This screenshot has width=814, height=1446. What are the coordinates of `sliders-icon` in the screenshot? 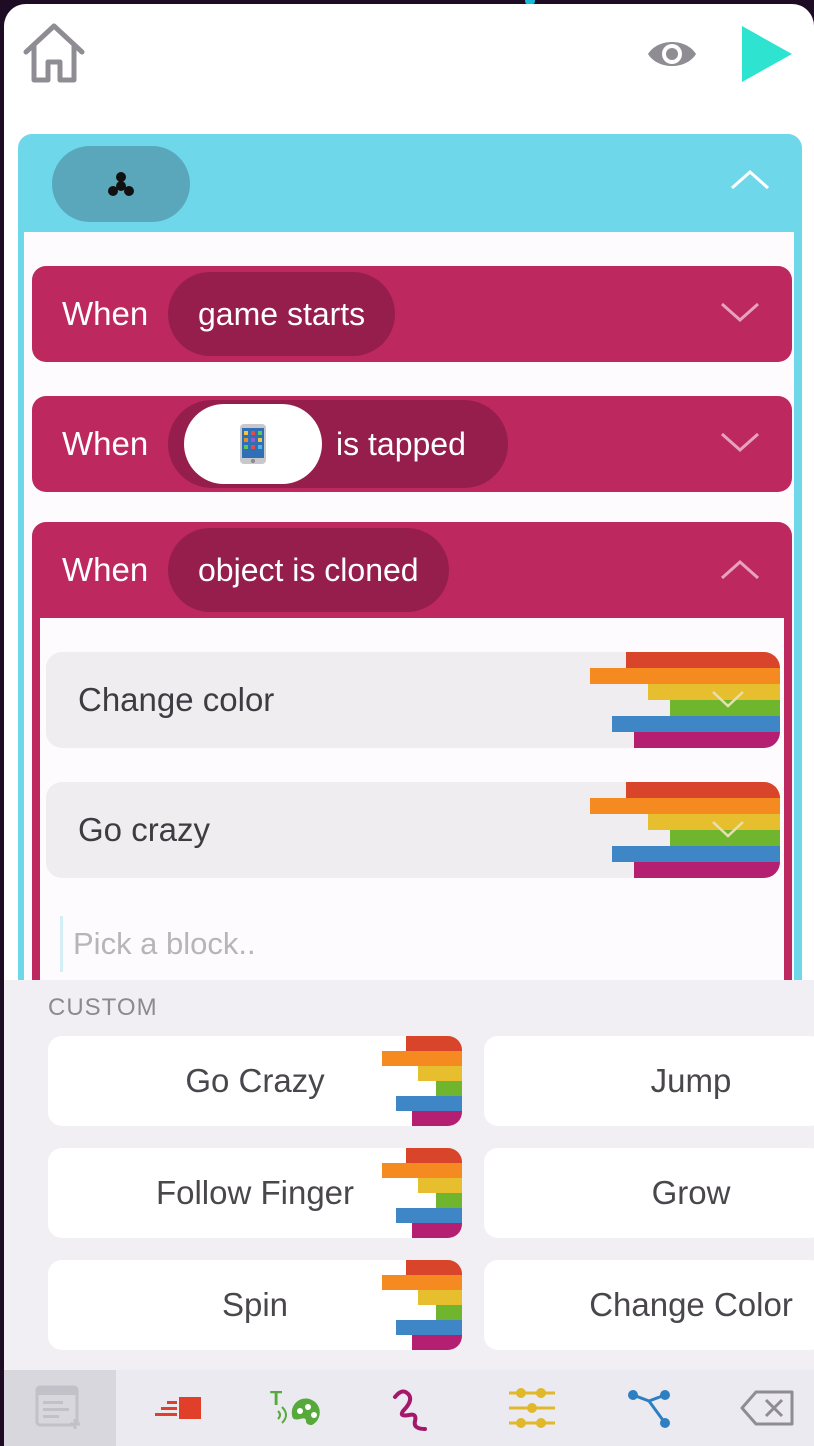 It's located at (532, 1408).